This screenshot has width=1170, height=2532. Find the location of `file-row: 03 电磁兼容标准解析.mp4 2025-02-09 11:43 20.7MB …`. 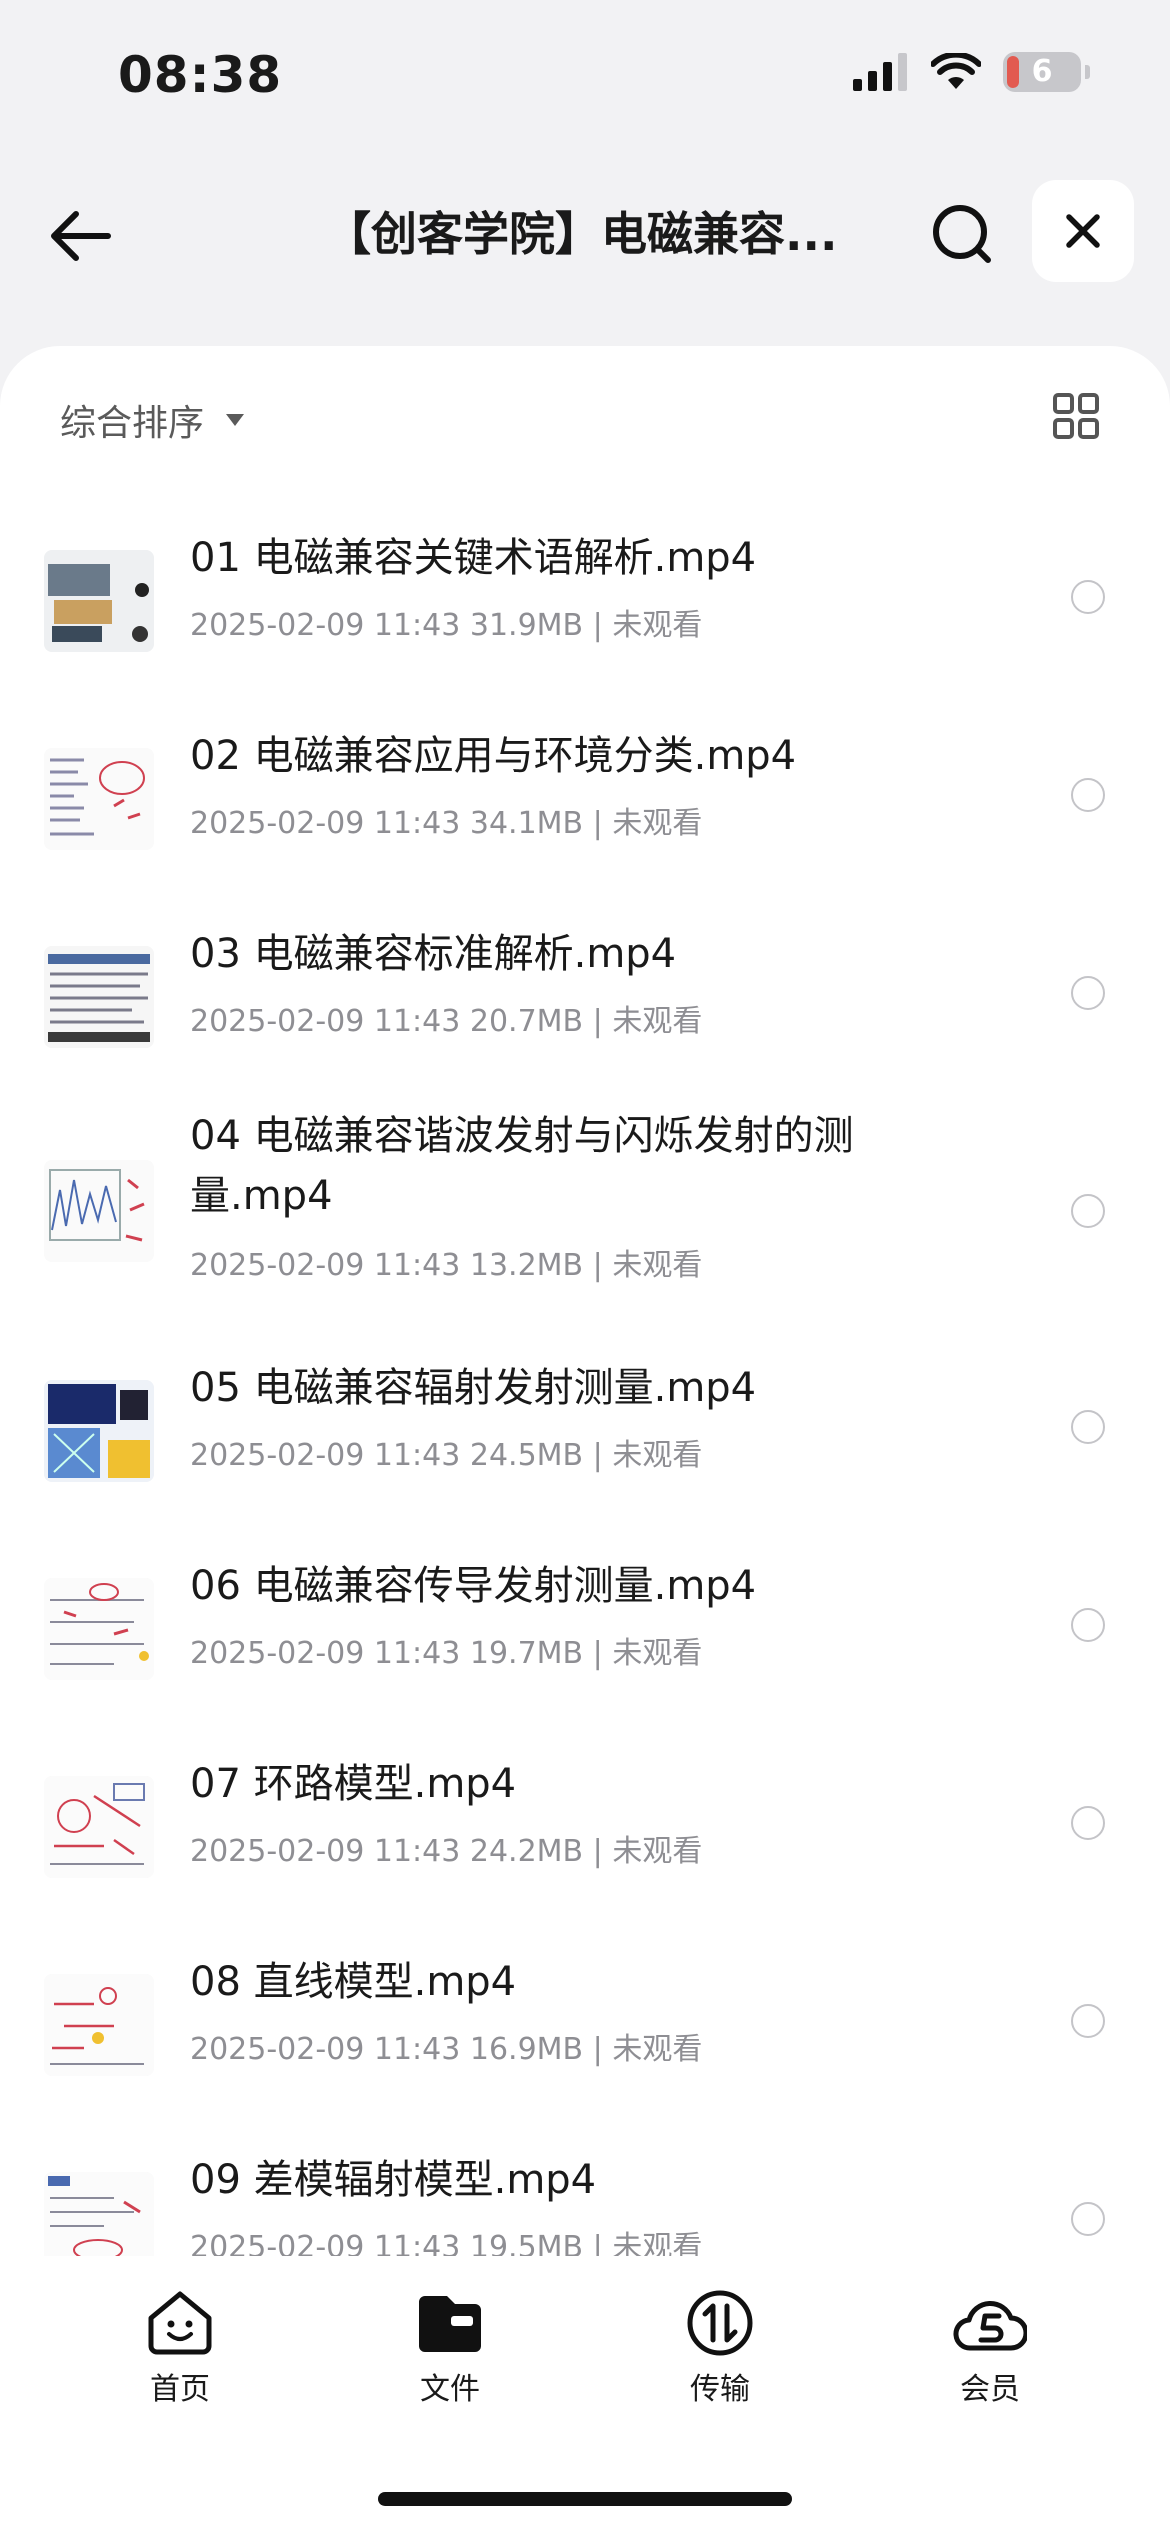

file-row: 03 电磁兼容标准解析.mp4 2025-02-09 11:43 20.7MB … is located at coordinates (585, 991).